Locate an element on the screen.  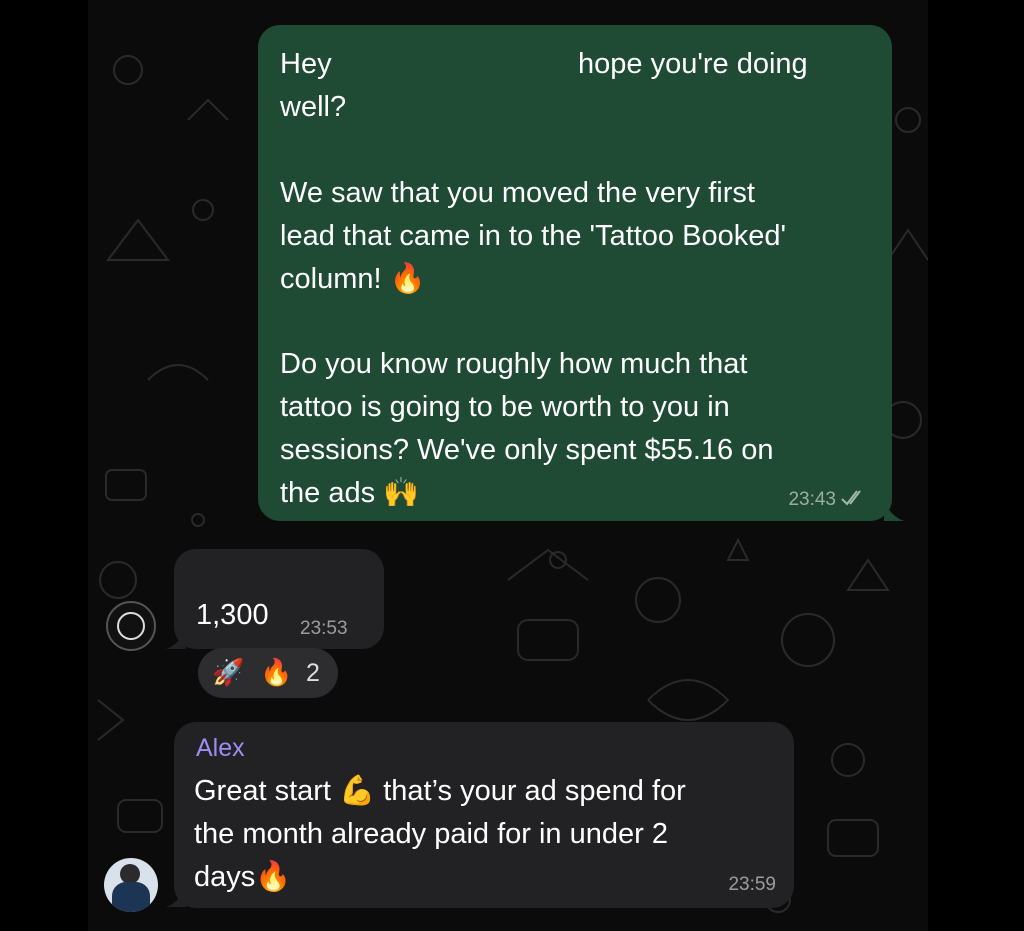
message-time: 23:43 is located at coordinates (812, 499).